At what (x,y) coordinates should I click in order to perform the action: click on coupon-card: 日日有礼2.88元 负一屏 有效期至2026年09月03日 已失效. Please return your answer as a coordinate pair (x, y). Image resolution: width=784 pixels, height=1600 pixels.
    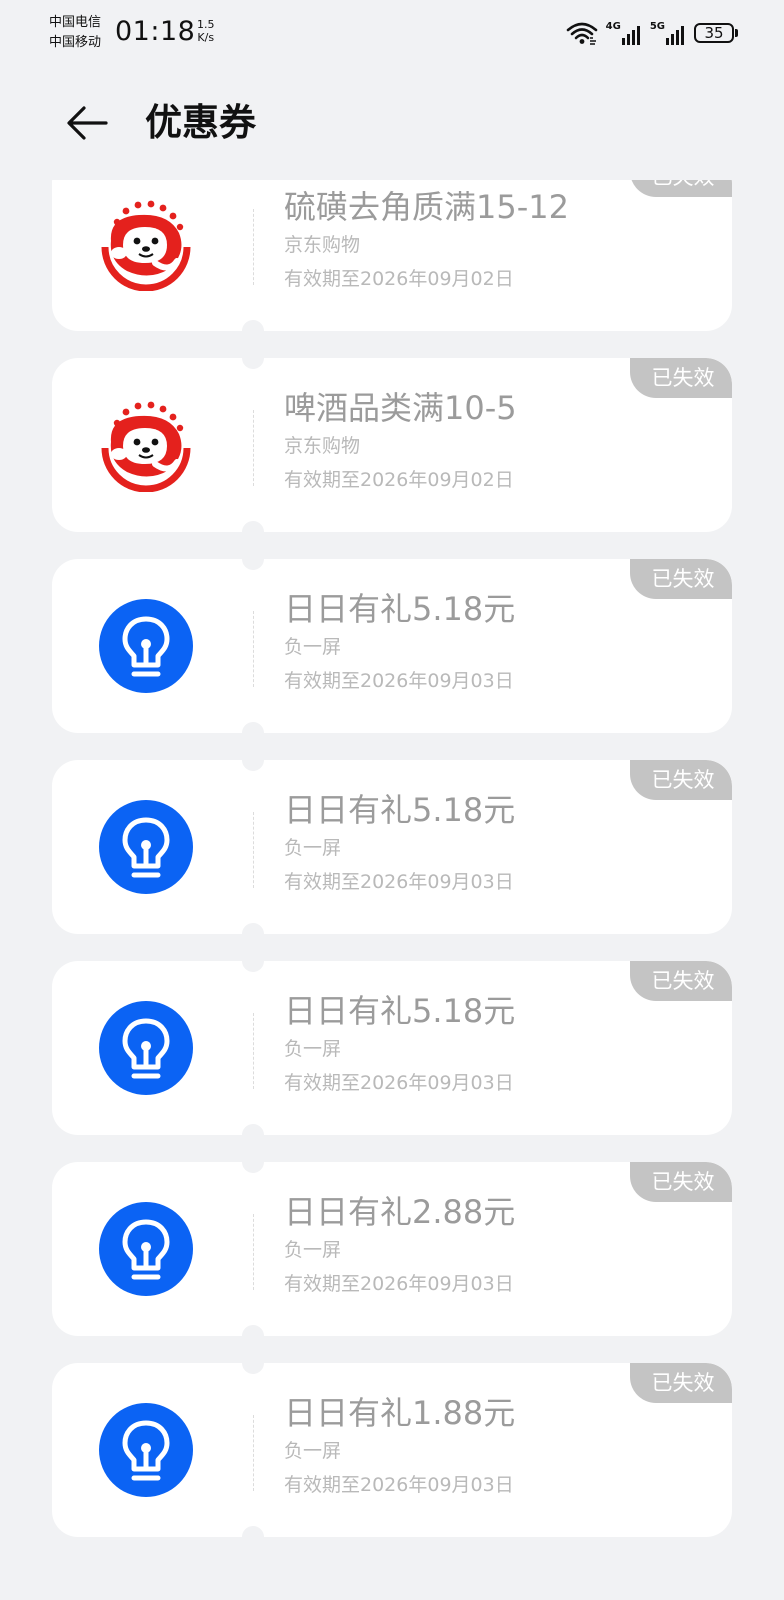
    Looking at the image, I should click on (392, 1249).